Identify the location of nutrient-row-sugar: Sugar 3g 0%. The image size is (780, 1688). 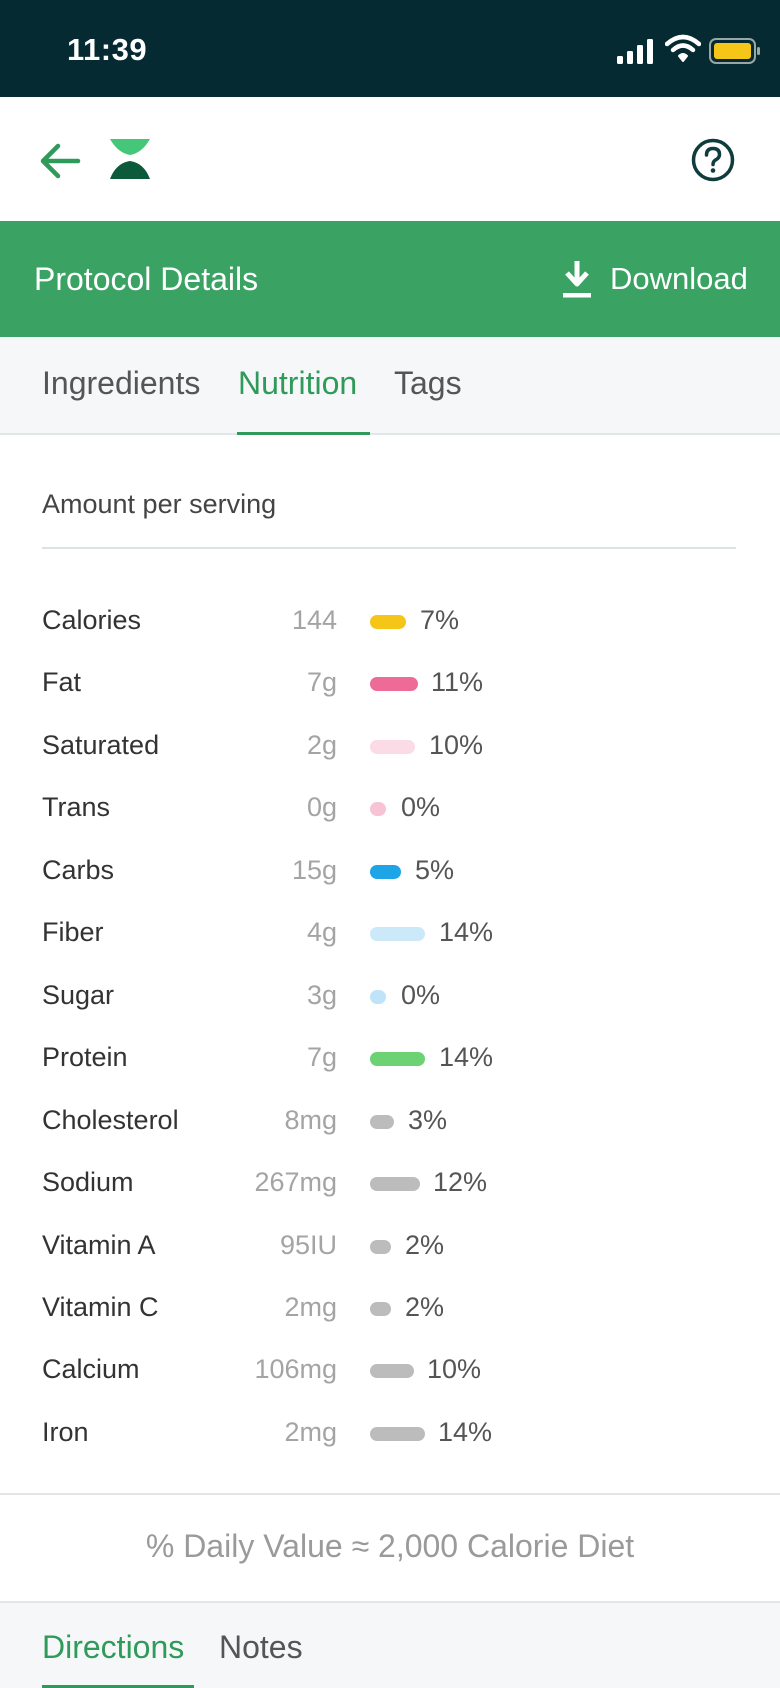
(390, 996).